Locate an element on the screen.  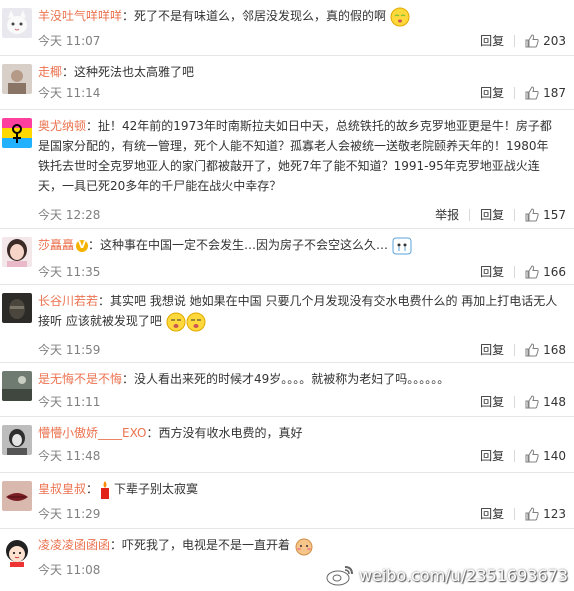
comment-author: 凌凌凌函函函 is located at coordinates (74, 545).